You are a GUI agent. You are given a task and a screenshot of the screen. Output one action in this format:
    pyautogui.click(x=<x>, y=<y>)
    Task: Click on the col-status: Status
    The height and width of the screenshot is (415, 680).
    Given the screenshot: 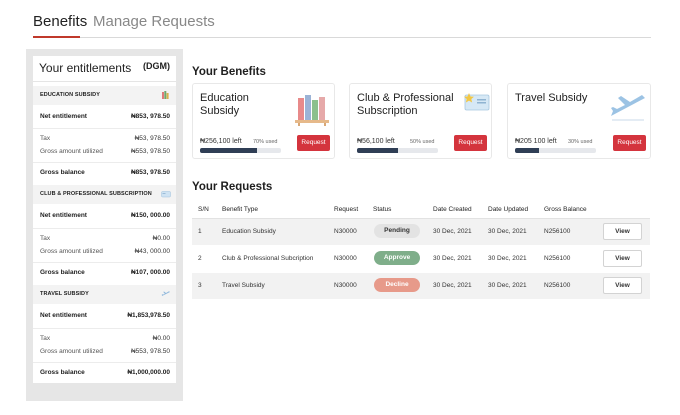 What is the action you would take?
    pyautogui.click(x=382, y=209)
    